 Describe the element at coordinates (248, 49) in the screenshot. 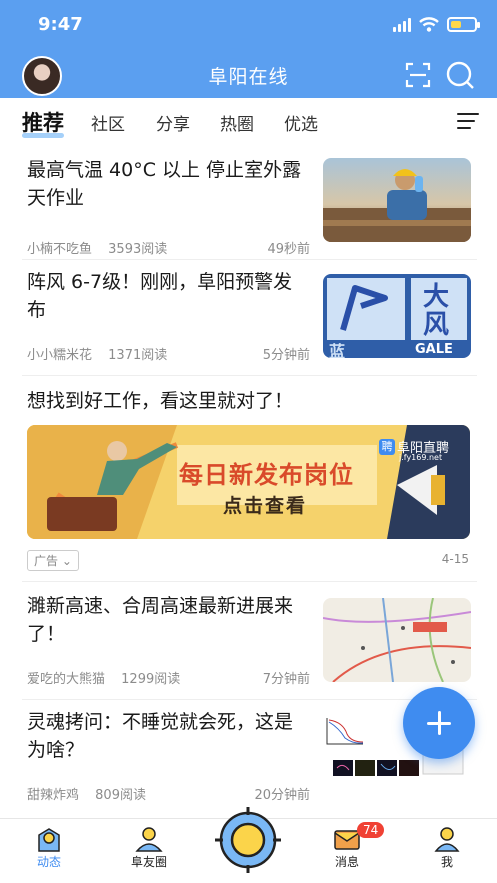

I see `app-header: 9:47 阜阳在线` at that location.